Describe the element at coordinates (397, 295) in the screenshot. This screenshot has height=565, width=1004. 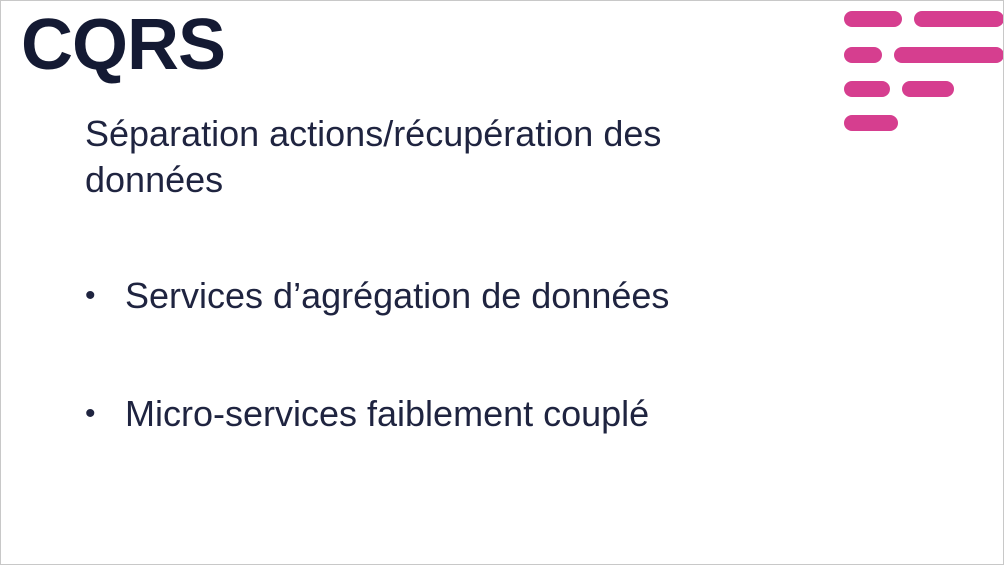
I see `bullet-text: Services d’agrégation de données` at that location.